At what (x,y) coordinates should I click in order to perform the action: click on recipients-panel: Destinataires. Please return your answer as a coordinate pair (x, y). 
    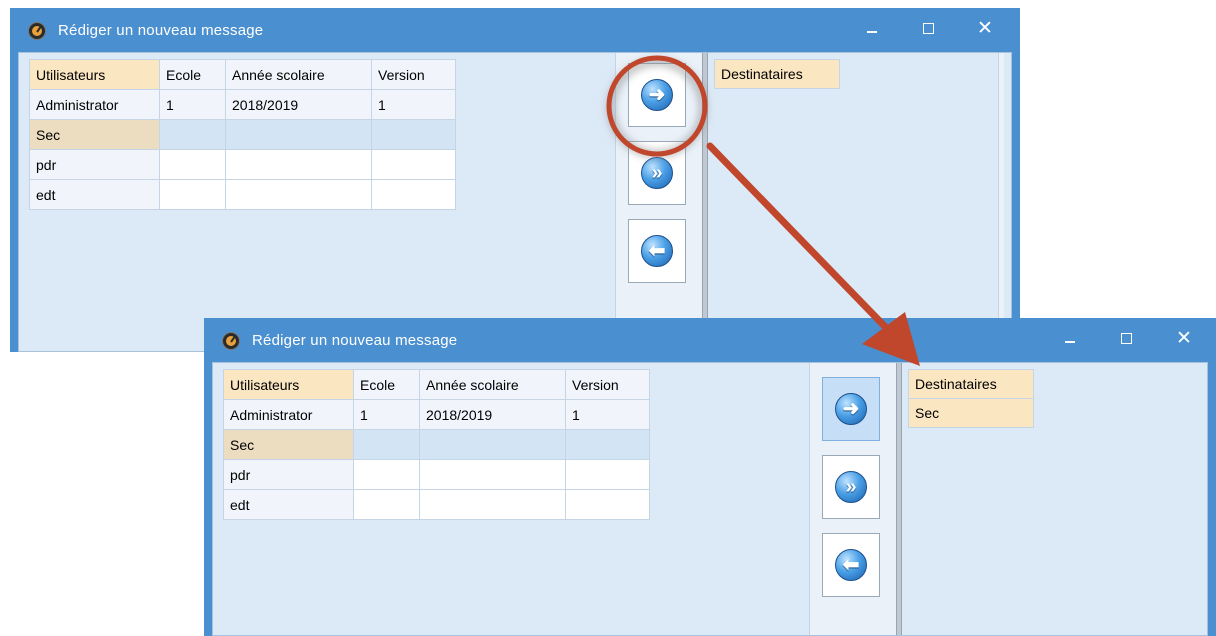
    Looking at the image, I should click on (853, 202).